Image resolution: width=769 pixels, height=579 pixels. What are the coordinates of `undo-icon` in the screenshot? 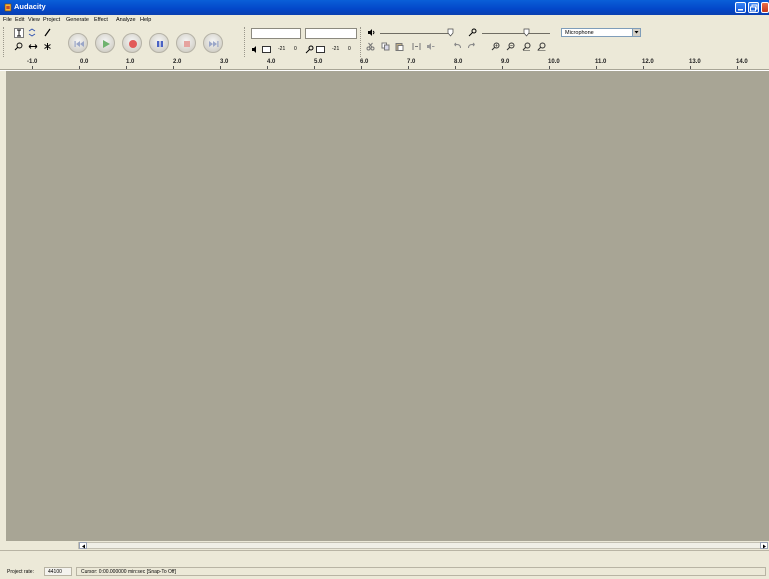 It's located at (457, 46).